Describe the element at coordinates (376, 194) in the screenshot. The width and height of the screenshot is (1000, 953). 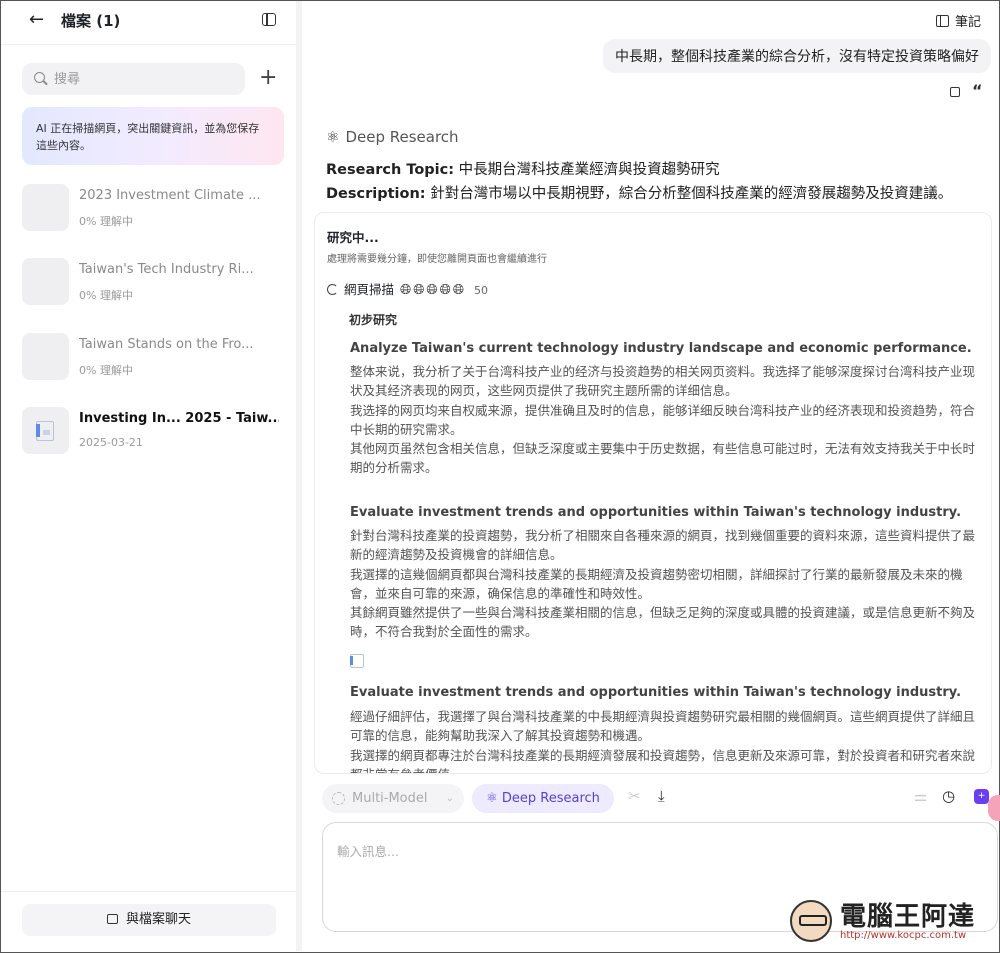
I see `description-label: Description:` at that location.